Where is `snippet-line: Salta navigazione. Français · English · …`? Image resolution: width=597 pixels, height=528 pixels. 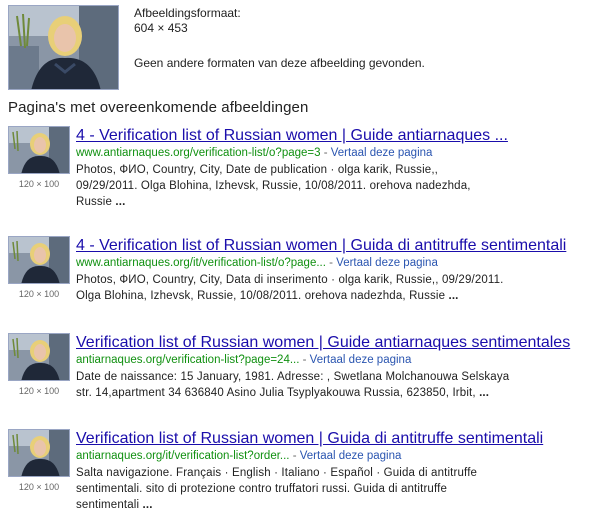 snippet-line: Salta navigazione. Français · English · … is located at coordinates (277, 473).